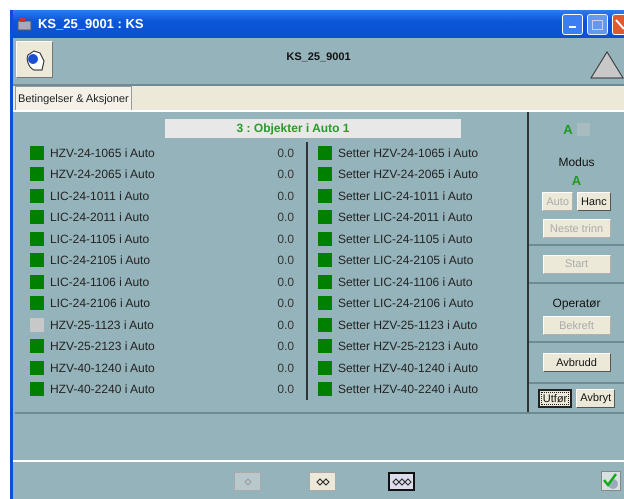 The width and height of the screenshot is (624, 499). Describe the element at coordinates (576, 162) in the screenshot. I see `modus-label: Modus` at that location.